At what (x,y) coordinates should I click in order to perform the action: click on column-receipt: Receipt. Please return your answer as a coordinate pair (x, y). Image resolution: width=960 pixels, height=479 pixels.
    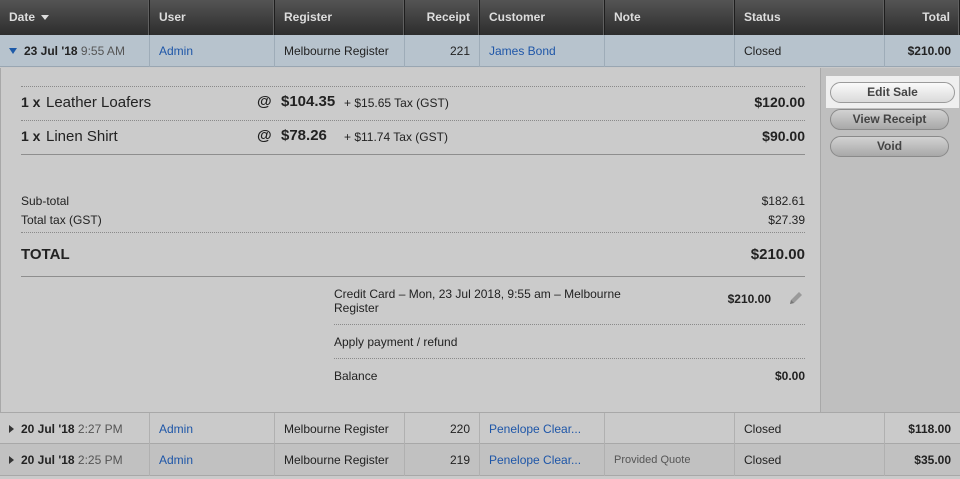
    Looking at the image, I should click on (442, 17).